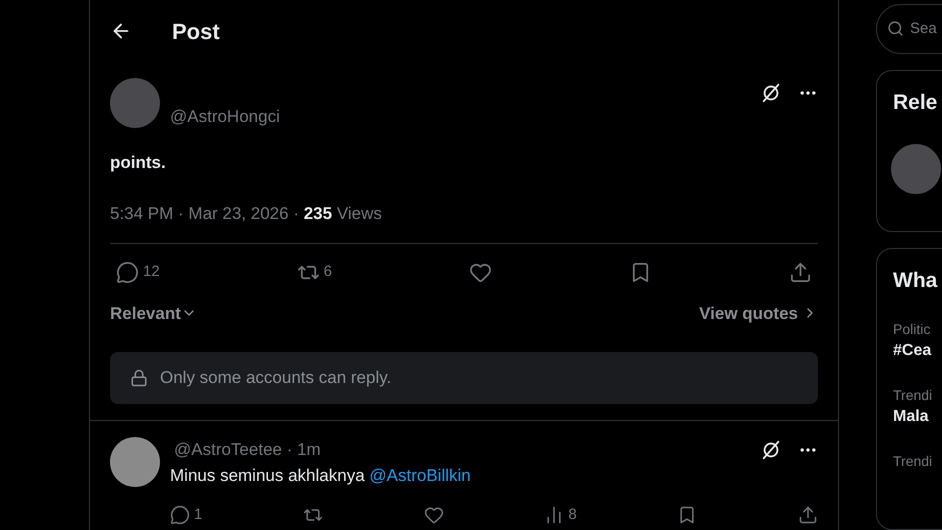 The height and width of the screenshot is (530, 942). What do you see at coordinates (915, 103) in the screenshot?
I see `card-title: Rele` at bounding box center [915, 103].